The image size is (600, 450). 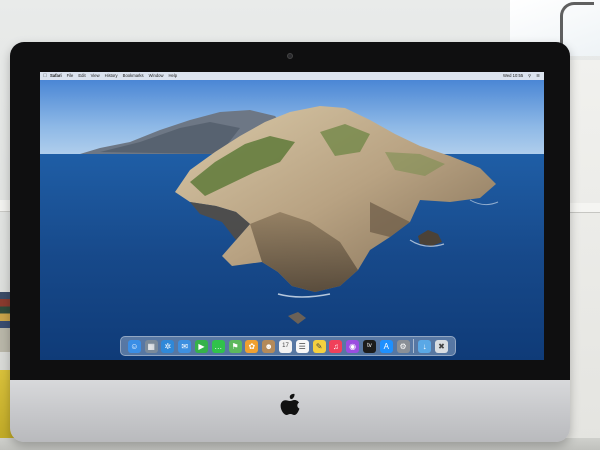 What do you see at coordinates (353, 346) in the screenshot?
I see `podcasts-icon: ◉` at bounding box center [353, 346].